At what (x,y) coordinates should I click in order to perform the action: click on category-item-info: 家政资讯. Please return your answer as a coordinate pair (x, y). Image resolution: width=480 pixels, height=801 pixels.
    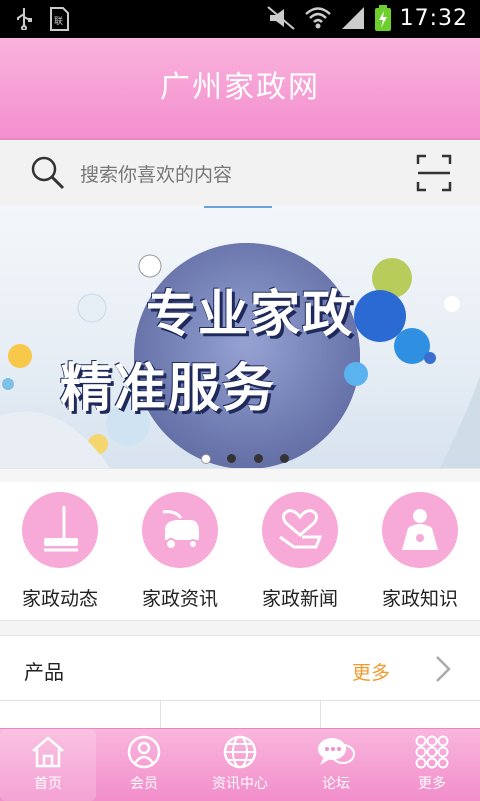
    Looking at the image, I should click on (180, 551).